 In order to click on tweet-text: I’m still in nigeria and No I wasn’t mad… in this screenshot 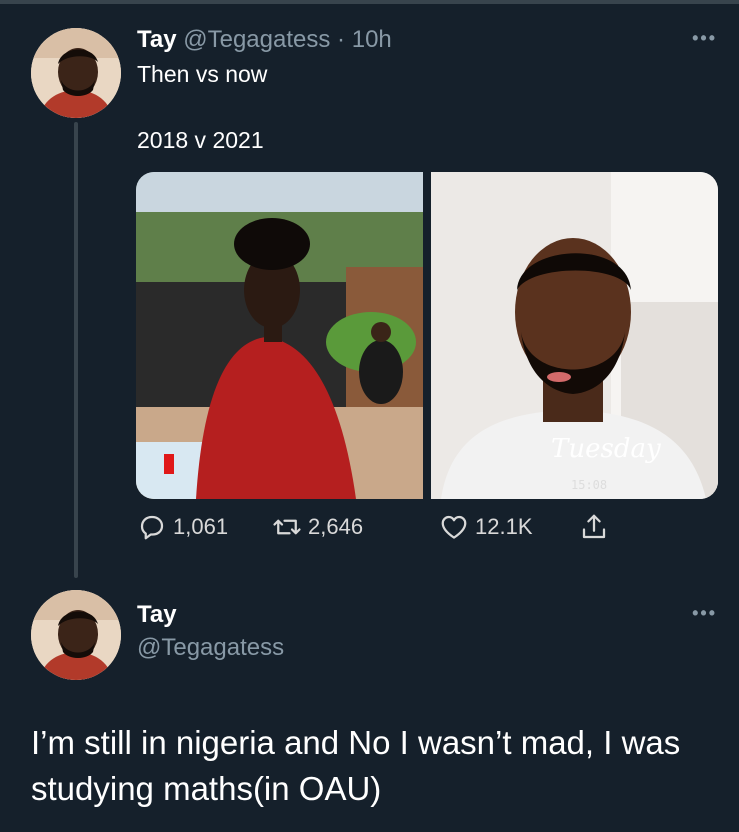, I will do `click(356, 765)`.